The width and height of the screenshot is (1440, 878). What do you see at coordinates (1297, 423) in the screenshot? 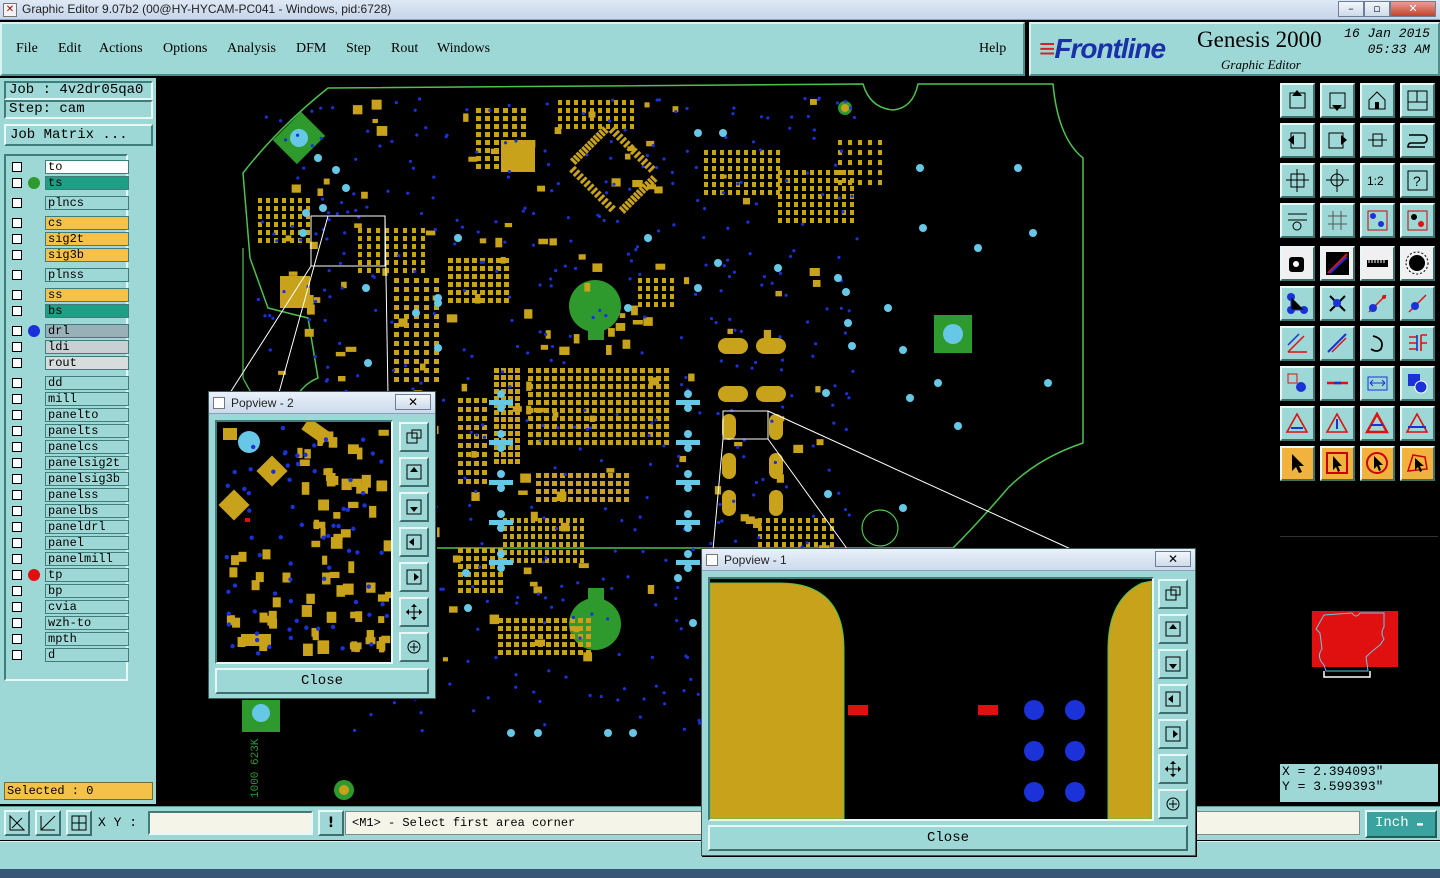
I see `triangle-tool-button` at bounding box center [1297, 423].